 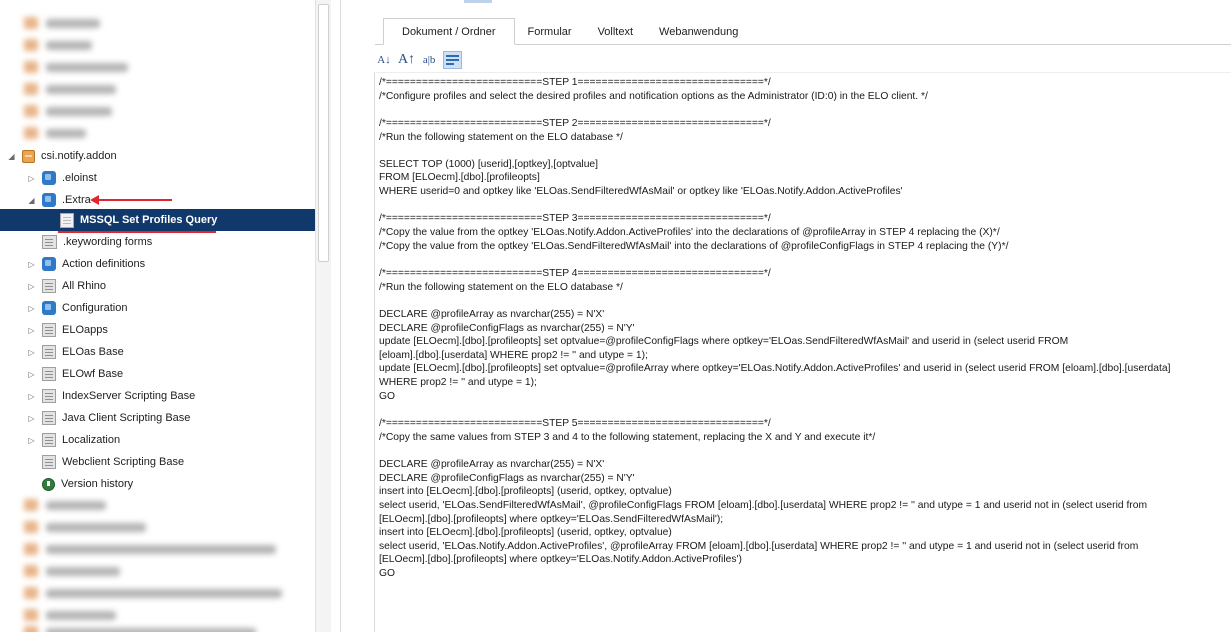 What do you see at coordinates (104, 264) in the screenshot?
I see `tree-item-label: Action definitions` at bounding box center [104, 264].